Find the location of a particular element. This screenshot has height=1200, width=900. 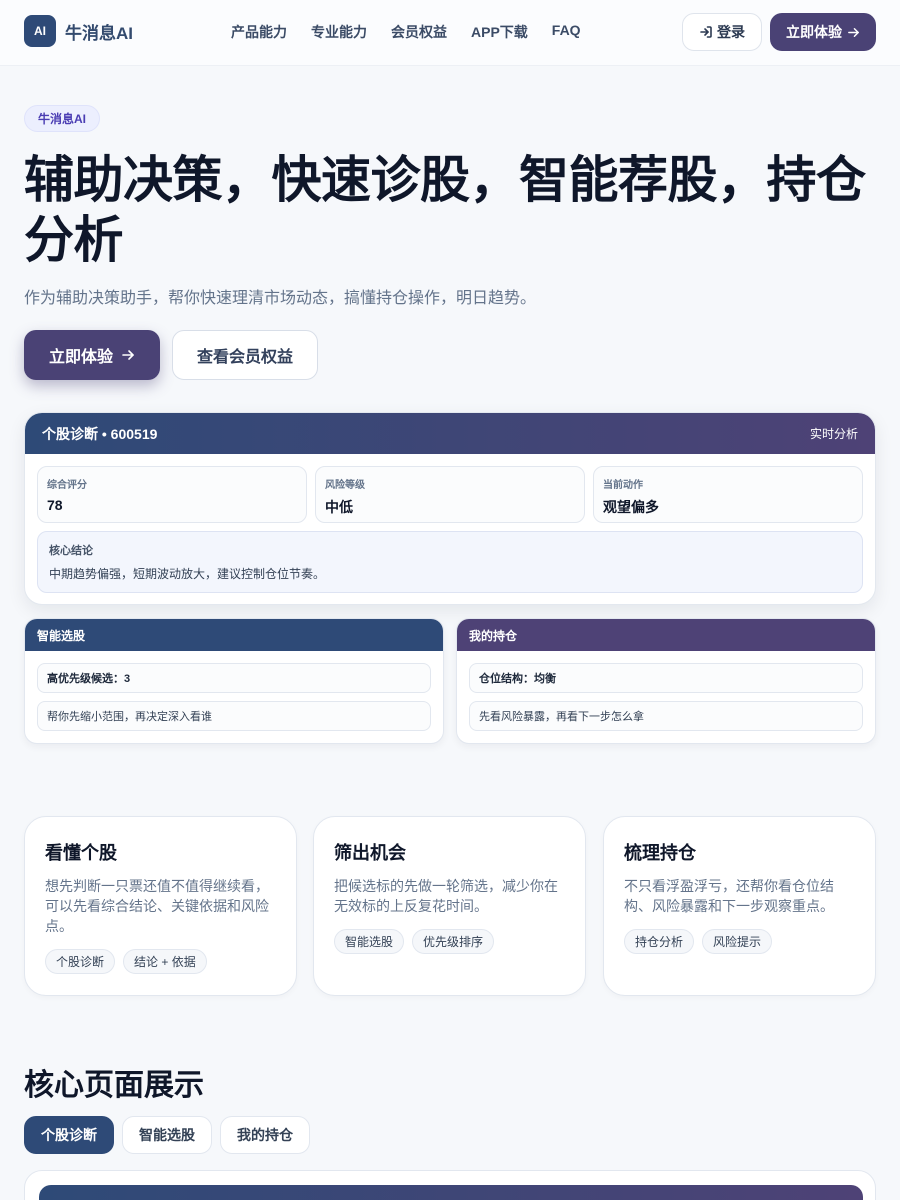

my-holdings-header: 我的持仓 is located at coordinates (666, 635).